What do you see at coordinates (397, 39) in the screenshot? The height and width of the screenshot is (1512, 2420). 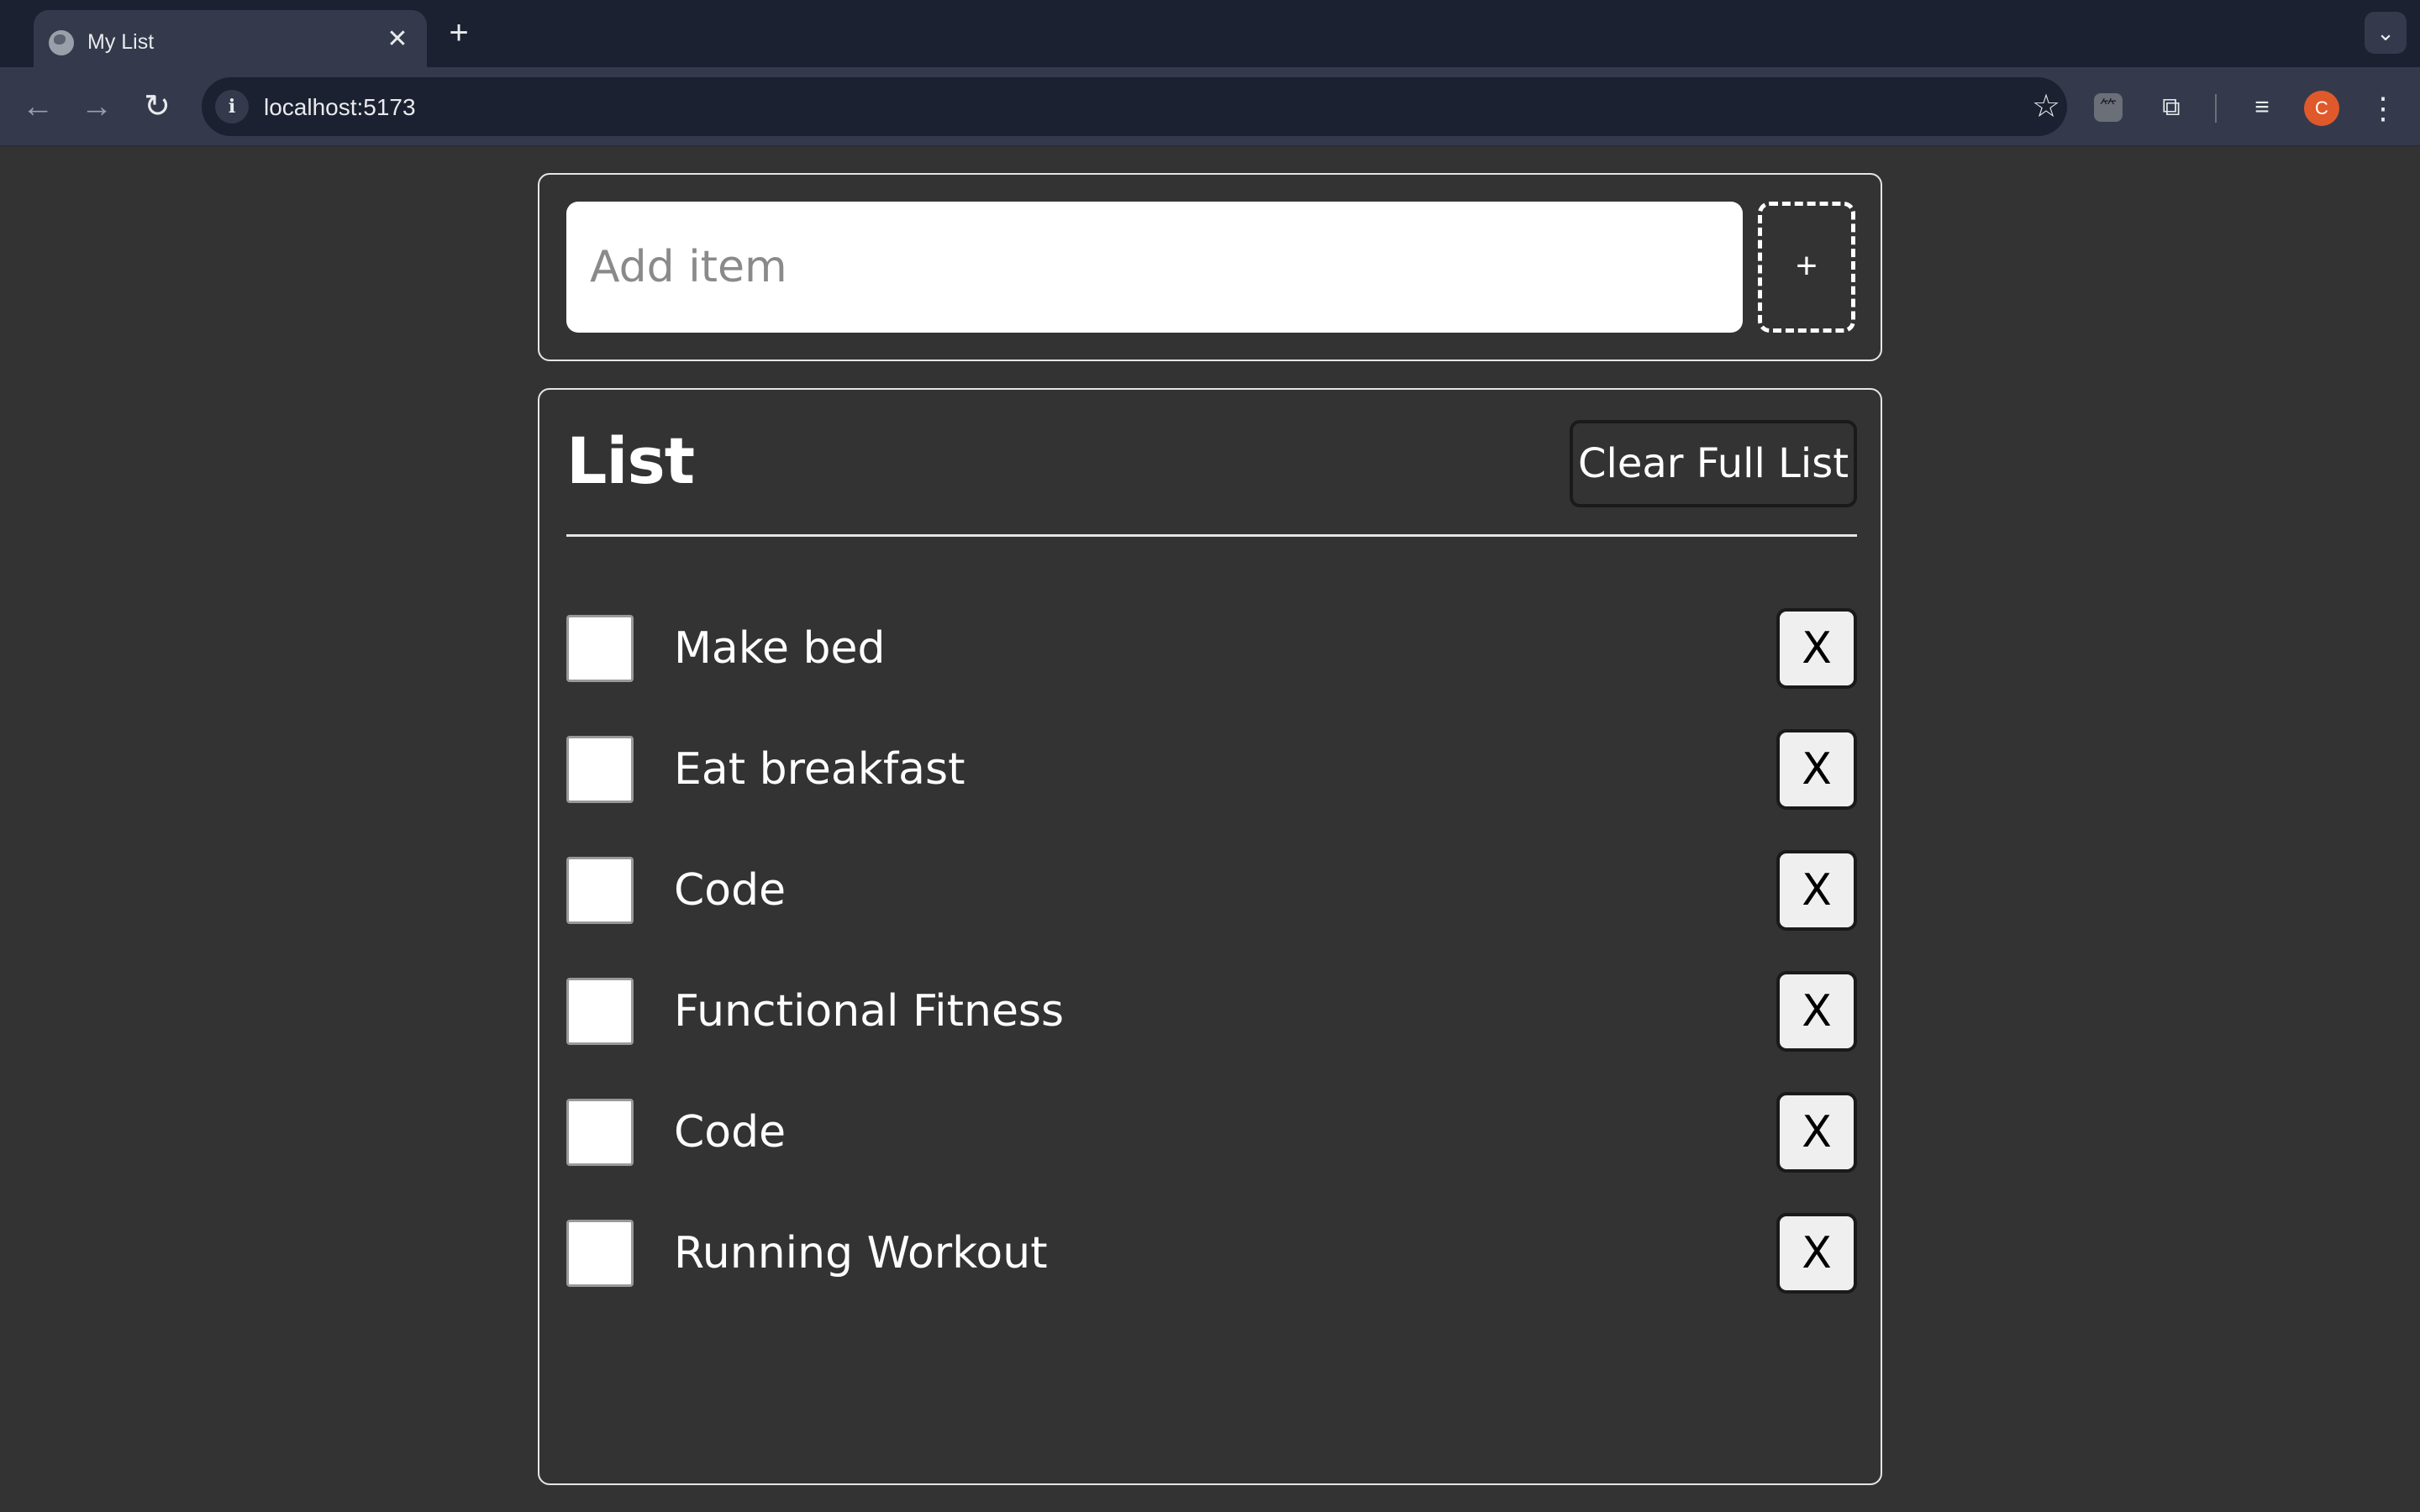 I see `close-tab-icon: ✕` at bounding box center [397, 39].